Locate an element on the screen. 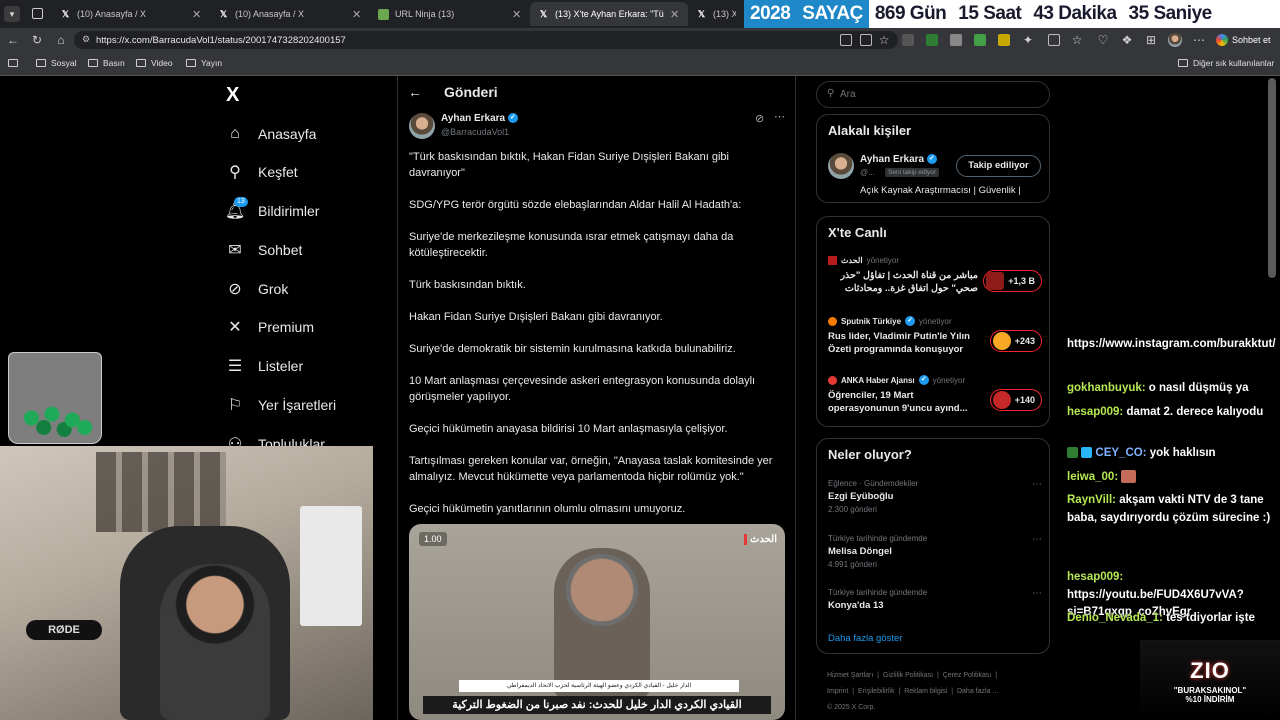  tab-title: (13) X'te Ayhan Erkara: "Türk bask is located at coordinates (609, 14).